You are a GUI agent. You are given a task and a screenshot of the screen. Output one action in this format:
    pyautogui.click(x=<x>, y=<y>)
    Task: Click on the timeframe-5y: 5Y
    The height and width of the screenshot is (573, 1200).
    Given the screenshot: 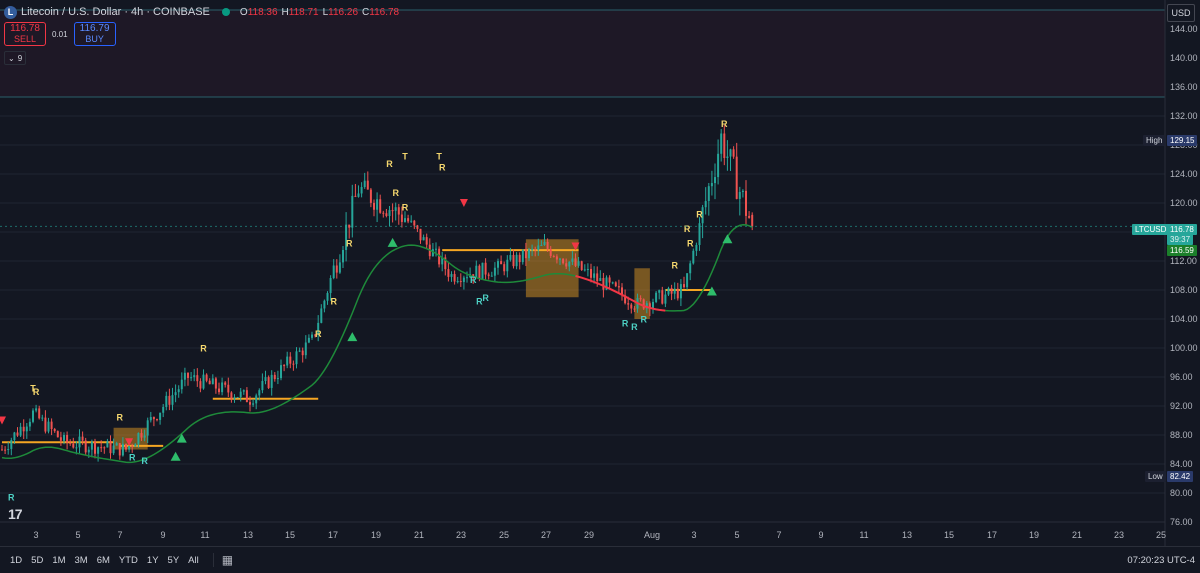 What is the action you would take?
    pyautogui.click(x=174, y=560)
    